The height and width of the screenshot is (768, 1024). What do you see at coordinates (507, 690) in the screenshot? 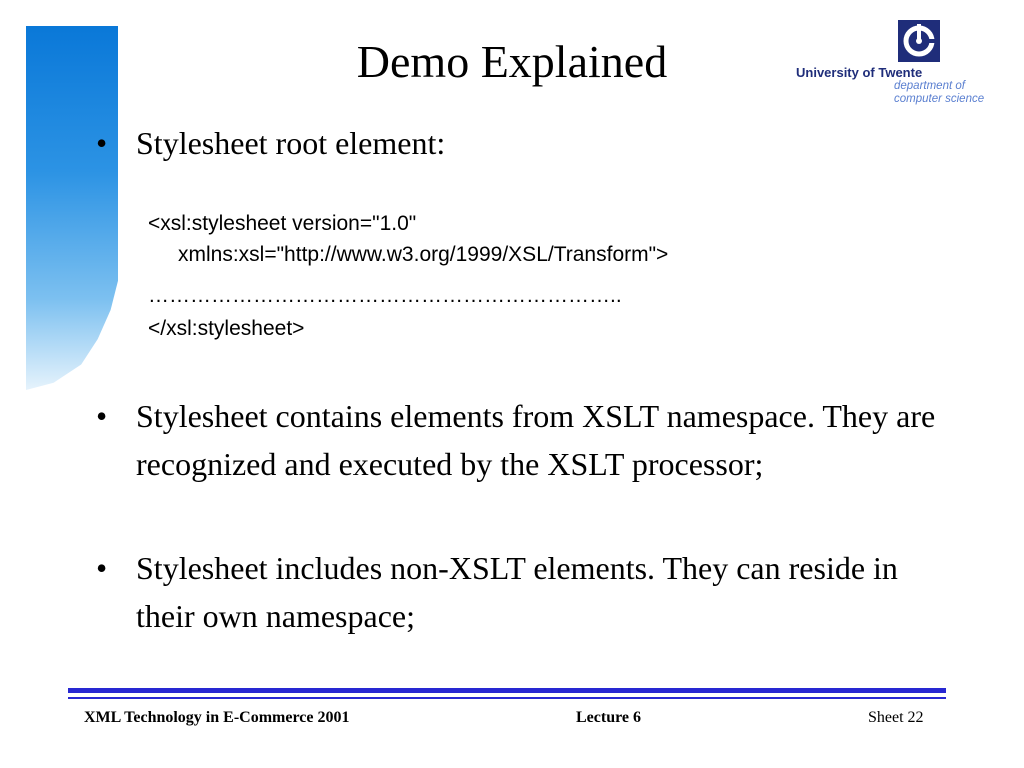
I see `footer-divider-thick` at bounding box center [507, 690].